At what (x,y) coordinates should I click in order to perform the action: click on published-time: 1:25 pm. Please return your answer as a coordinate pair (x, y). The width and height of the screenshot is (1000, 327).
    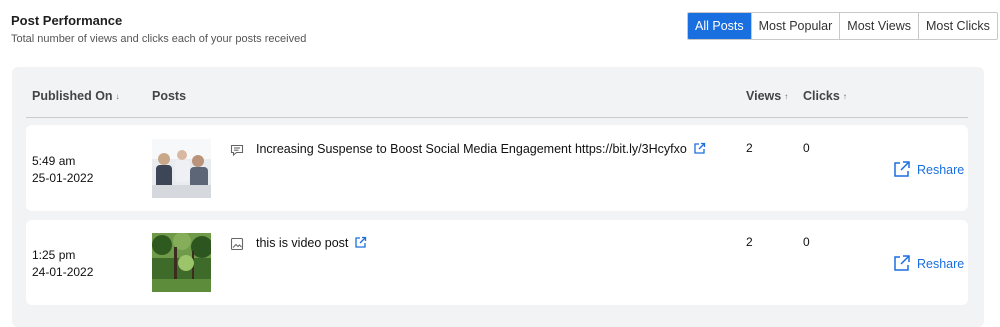
    Looking at the image, I should click on (54, 255).